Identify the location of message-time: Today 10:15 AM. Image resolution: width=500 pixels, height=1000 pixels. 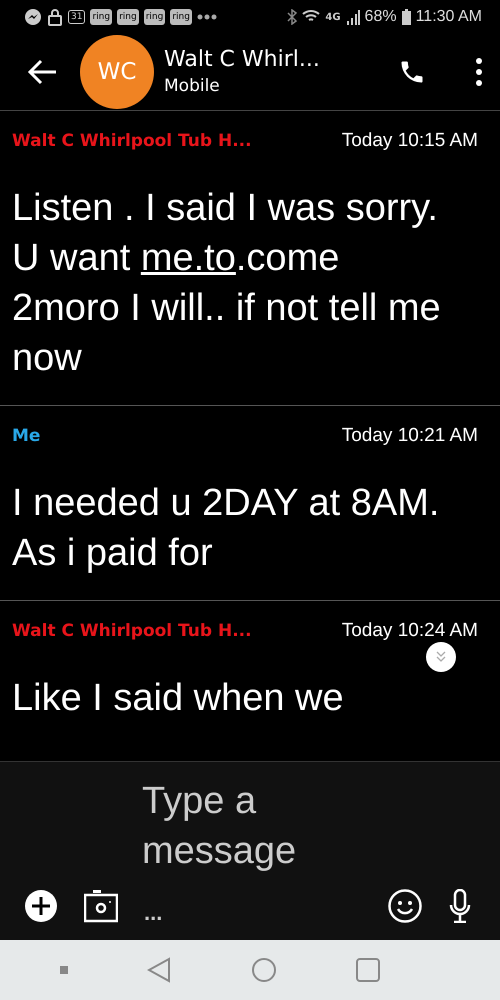
(410, 141).